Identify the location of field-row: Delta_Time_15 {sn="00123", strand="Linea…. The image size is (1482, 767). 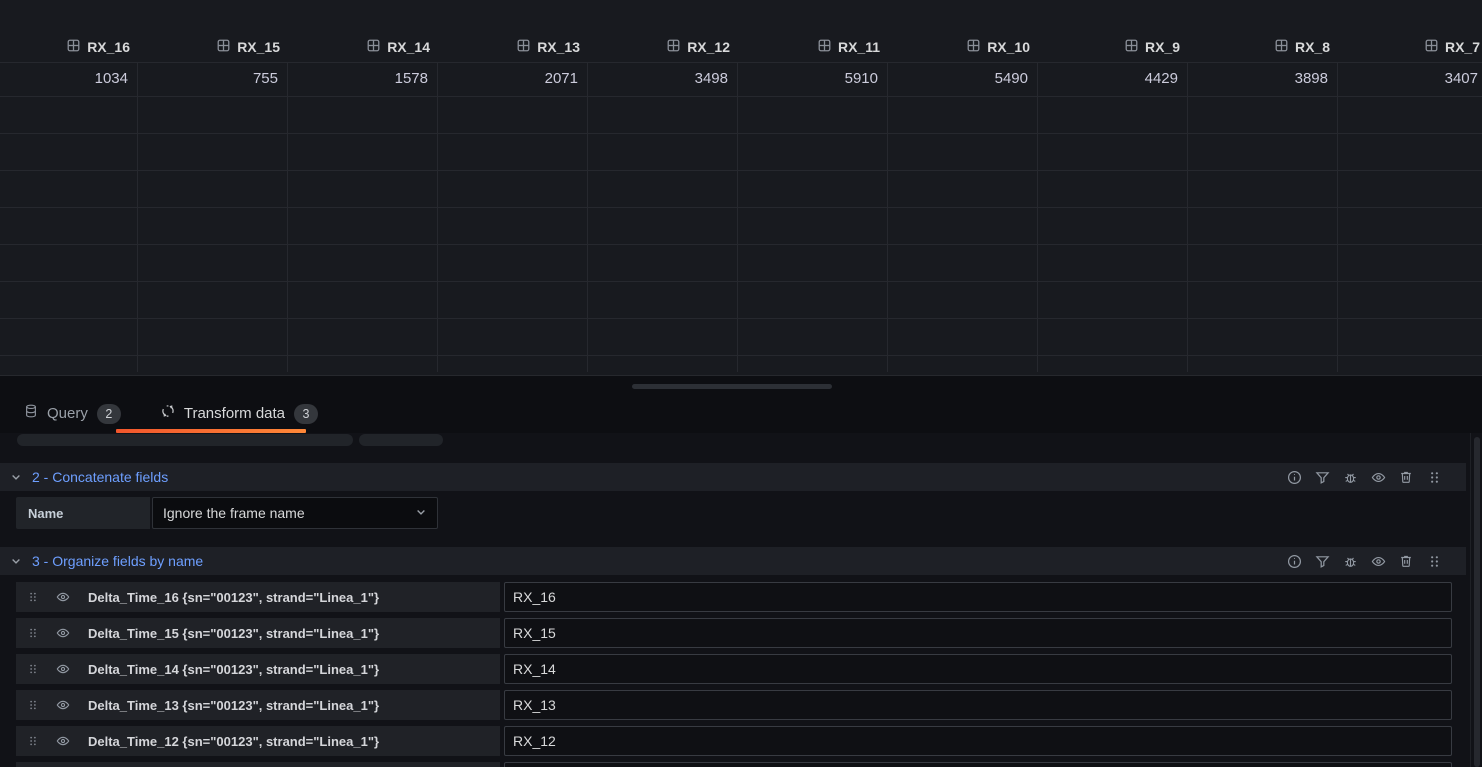
(734, 633).